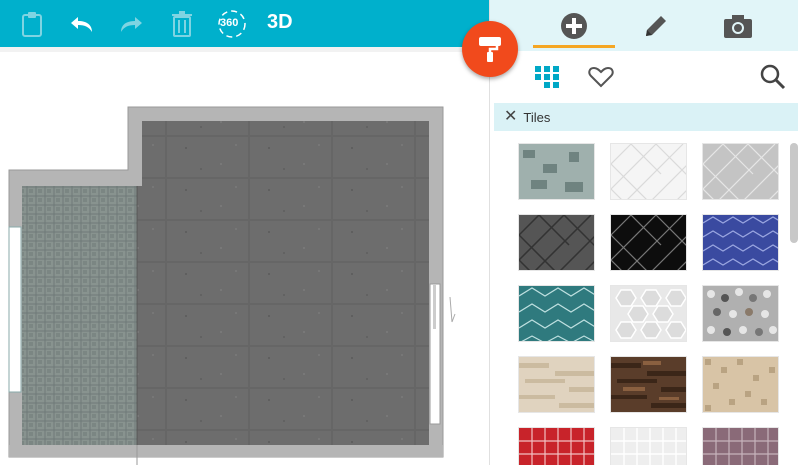 The height and width of the screenshot is (465, 798). I want to click on tile-grey-penny-mosaic, so click(740, 313).